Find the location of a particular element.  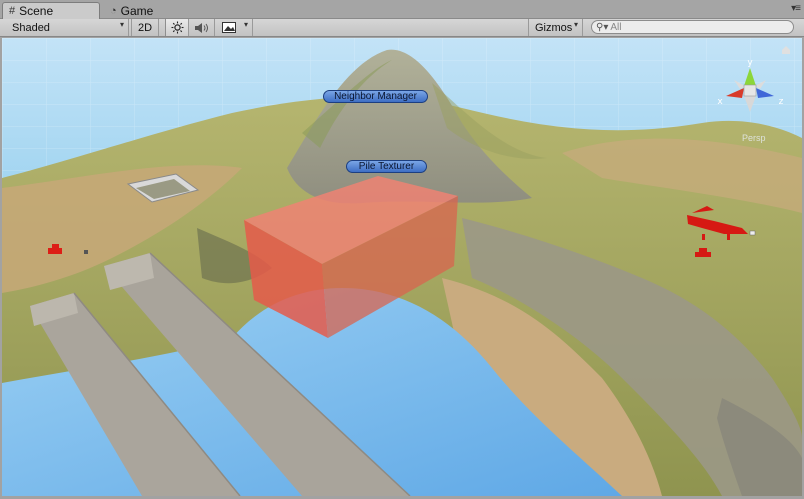

tab-scene: # Scene is located at coordinates (51, 10).